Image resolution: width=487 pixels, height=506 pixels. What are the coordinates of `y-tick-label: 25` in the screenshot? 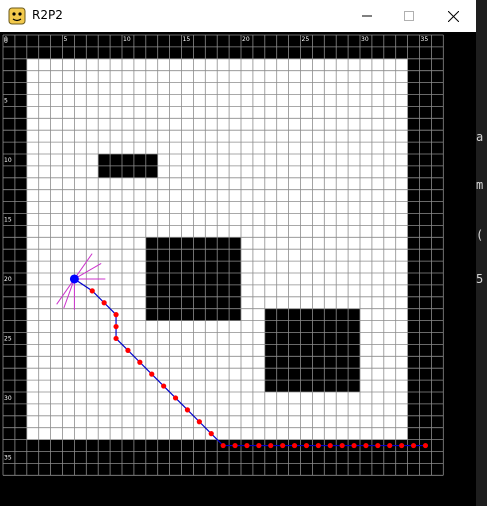 It's located at (8, 339).